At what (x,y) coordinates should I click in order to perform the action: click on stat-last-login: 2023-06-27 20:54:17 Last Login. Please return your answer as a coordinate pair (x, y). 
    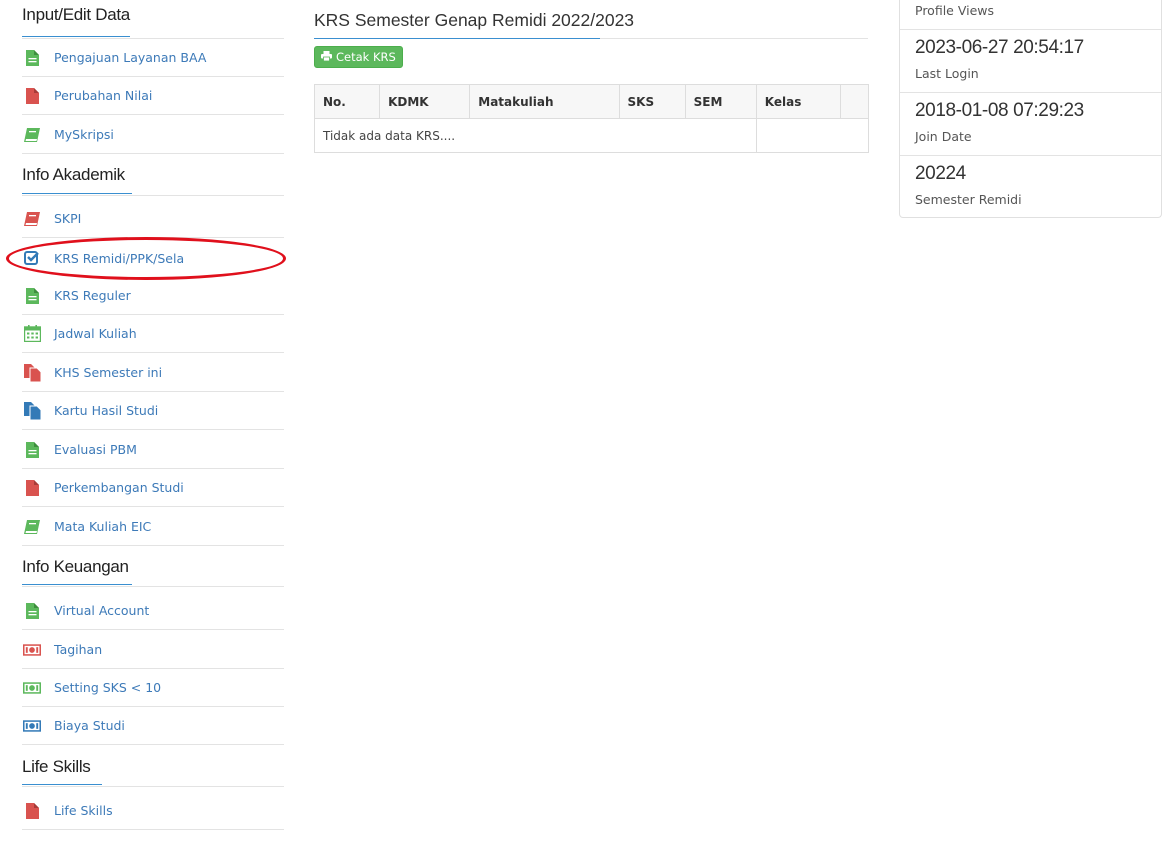
    Looking at the image, I should click on (1030, 61).